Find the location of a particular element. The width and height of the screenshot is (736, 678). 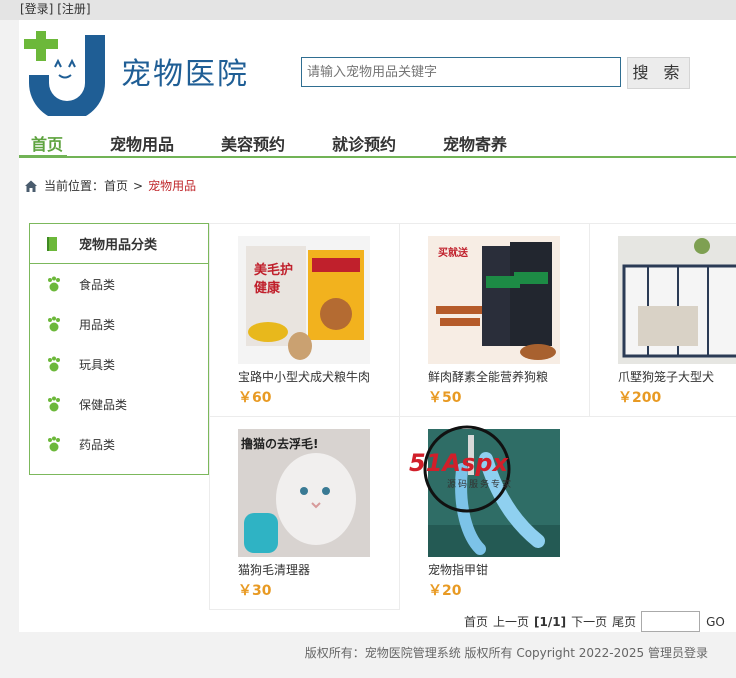

home-icon is located at coordinates (31, 186).